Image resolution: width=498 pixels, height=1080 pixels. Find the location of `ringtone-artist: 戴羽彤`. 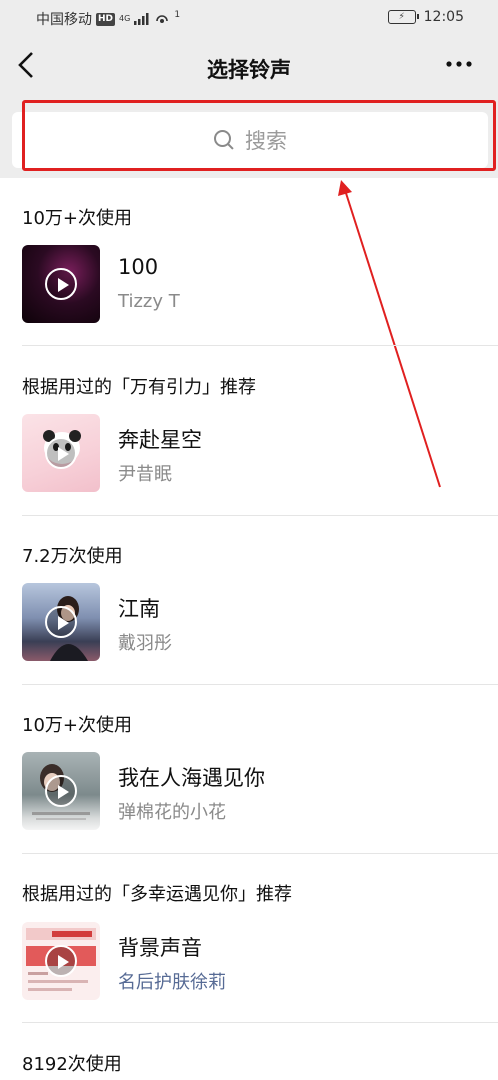

ringtone-artist: 戴羽彤 is located at coordinates (145, 643).